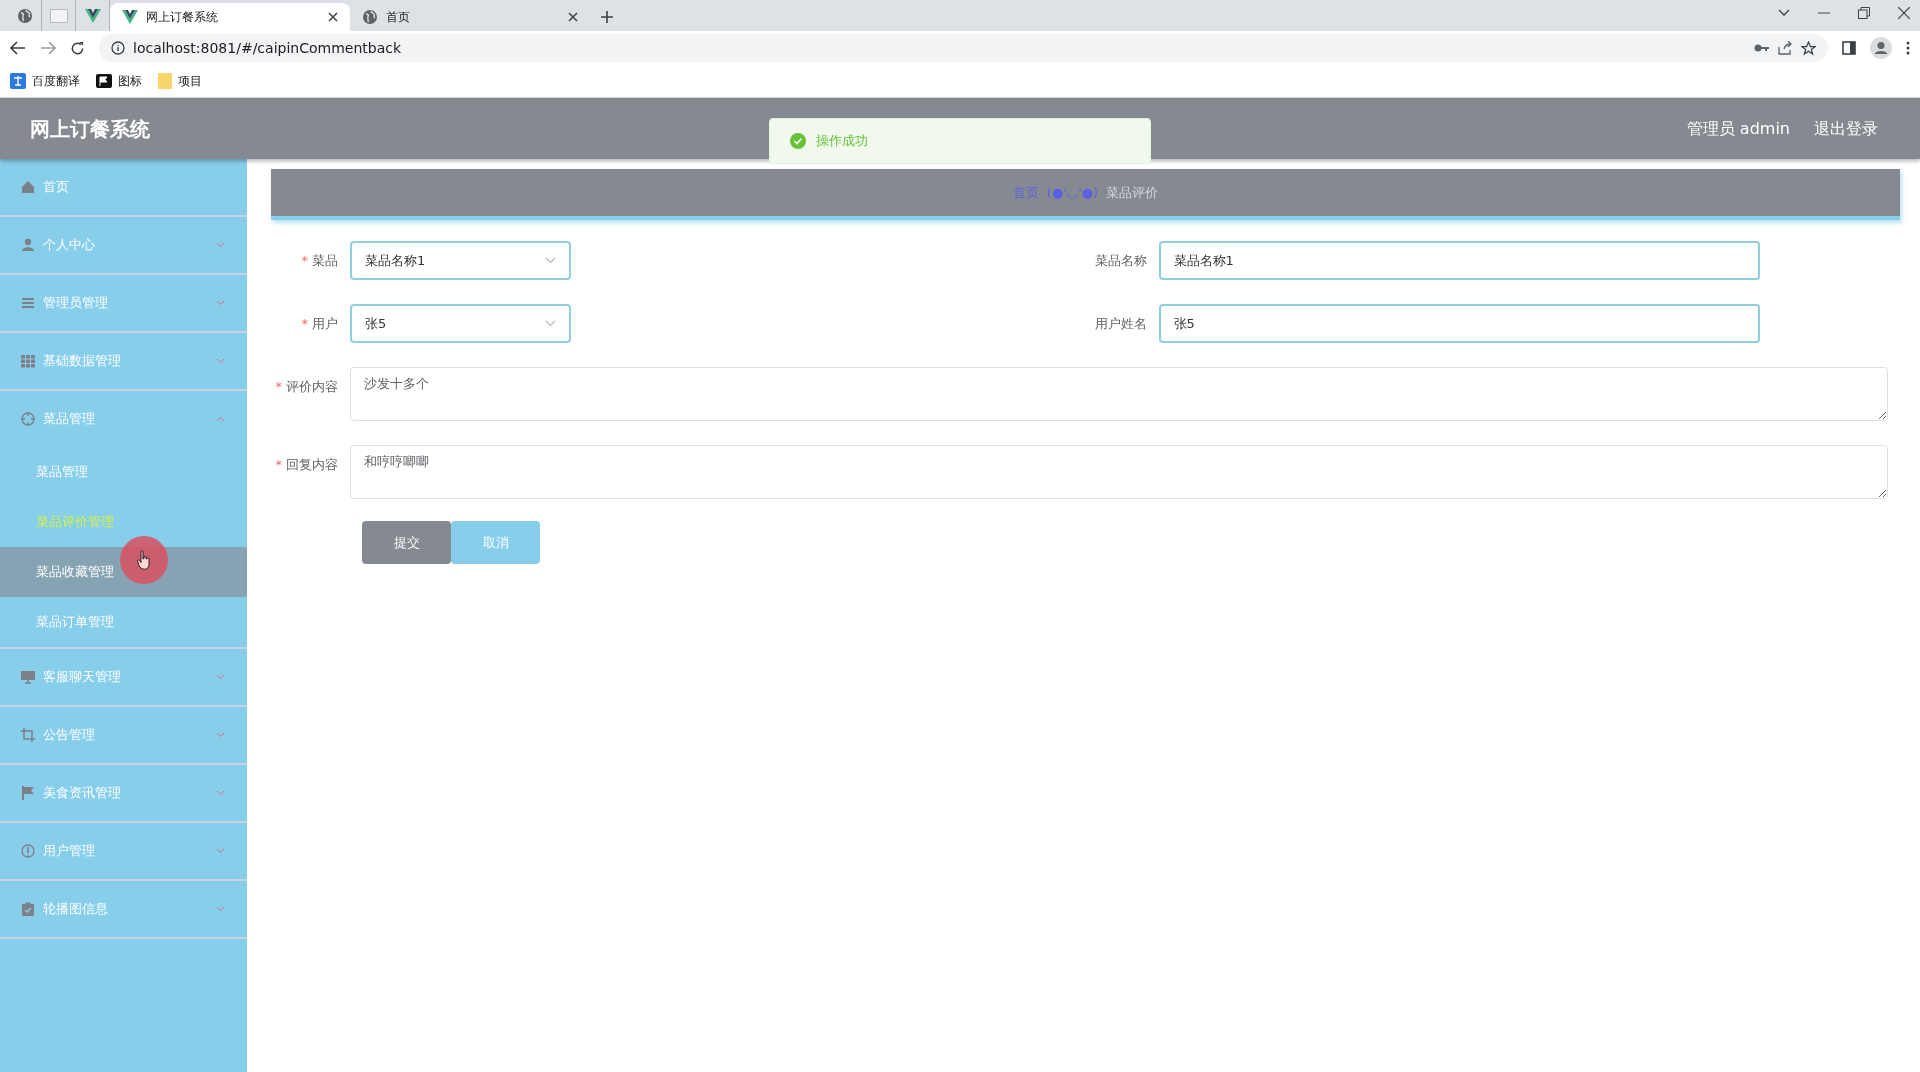  I want to click on text-input: 菜品名称1, so click(1459, 260).